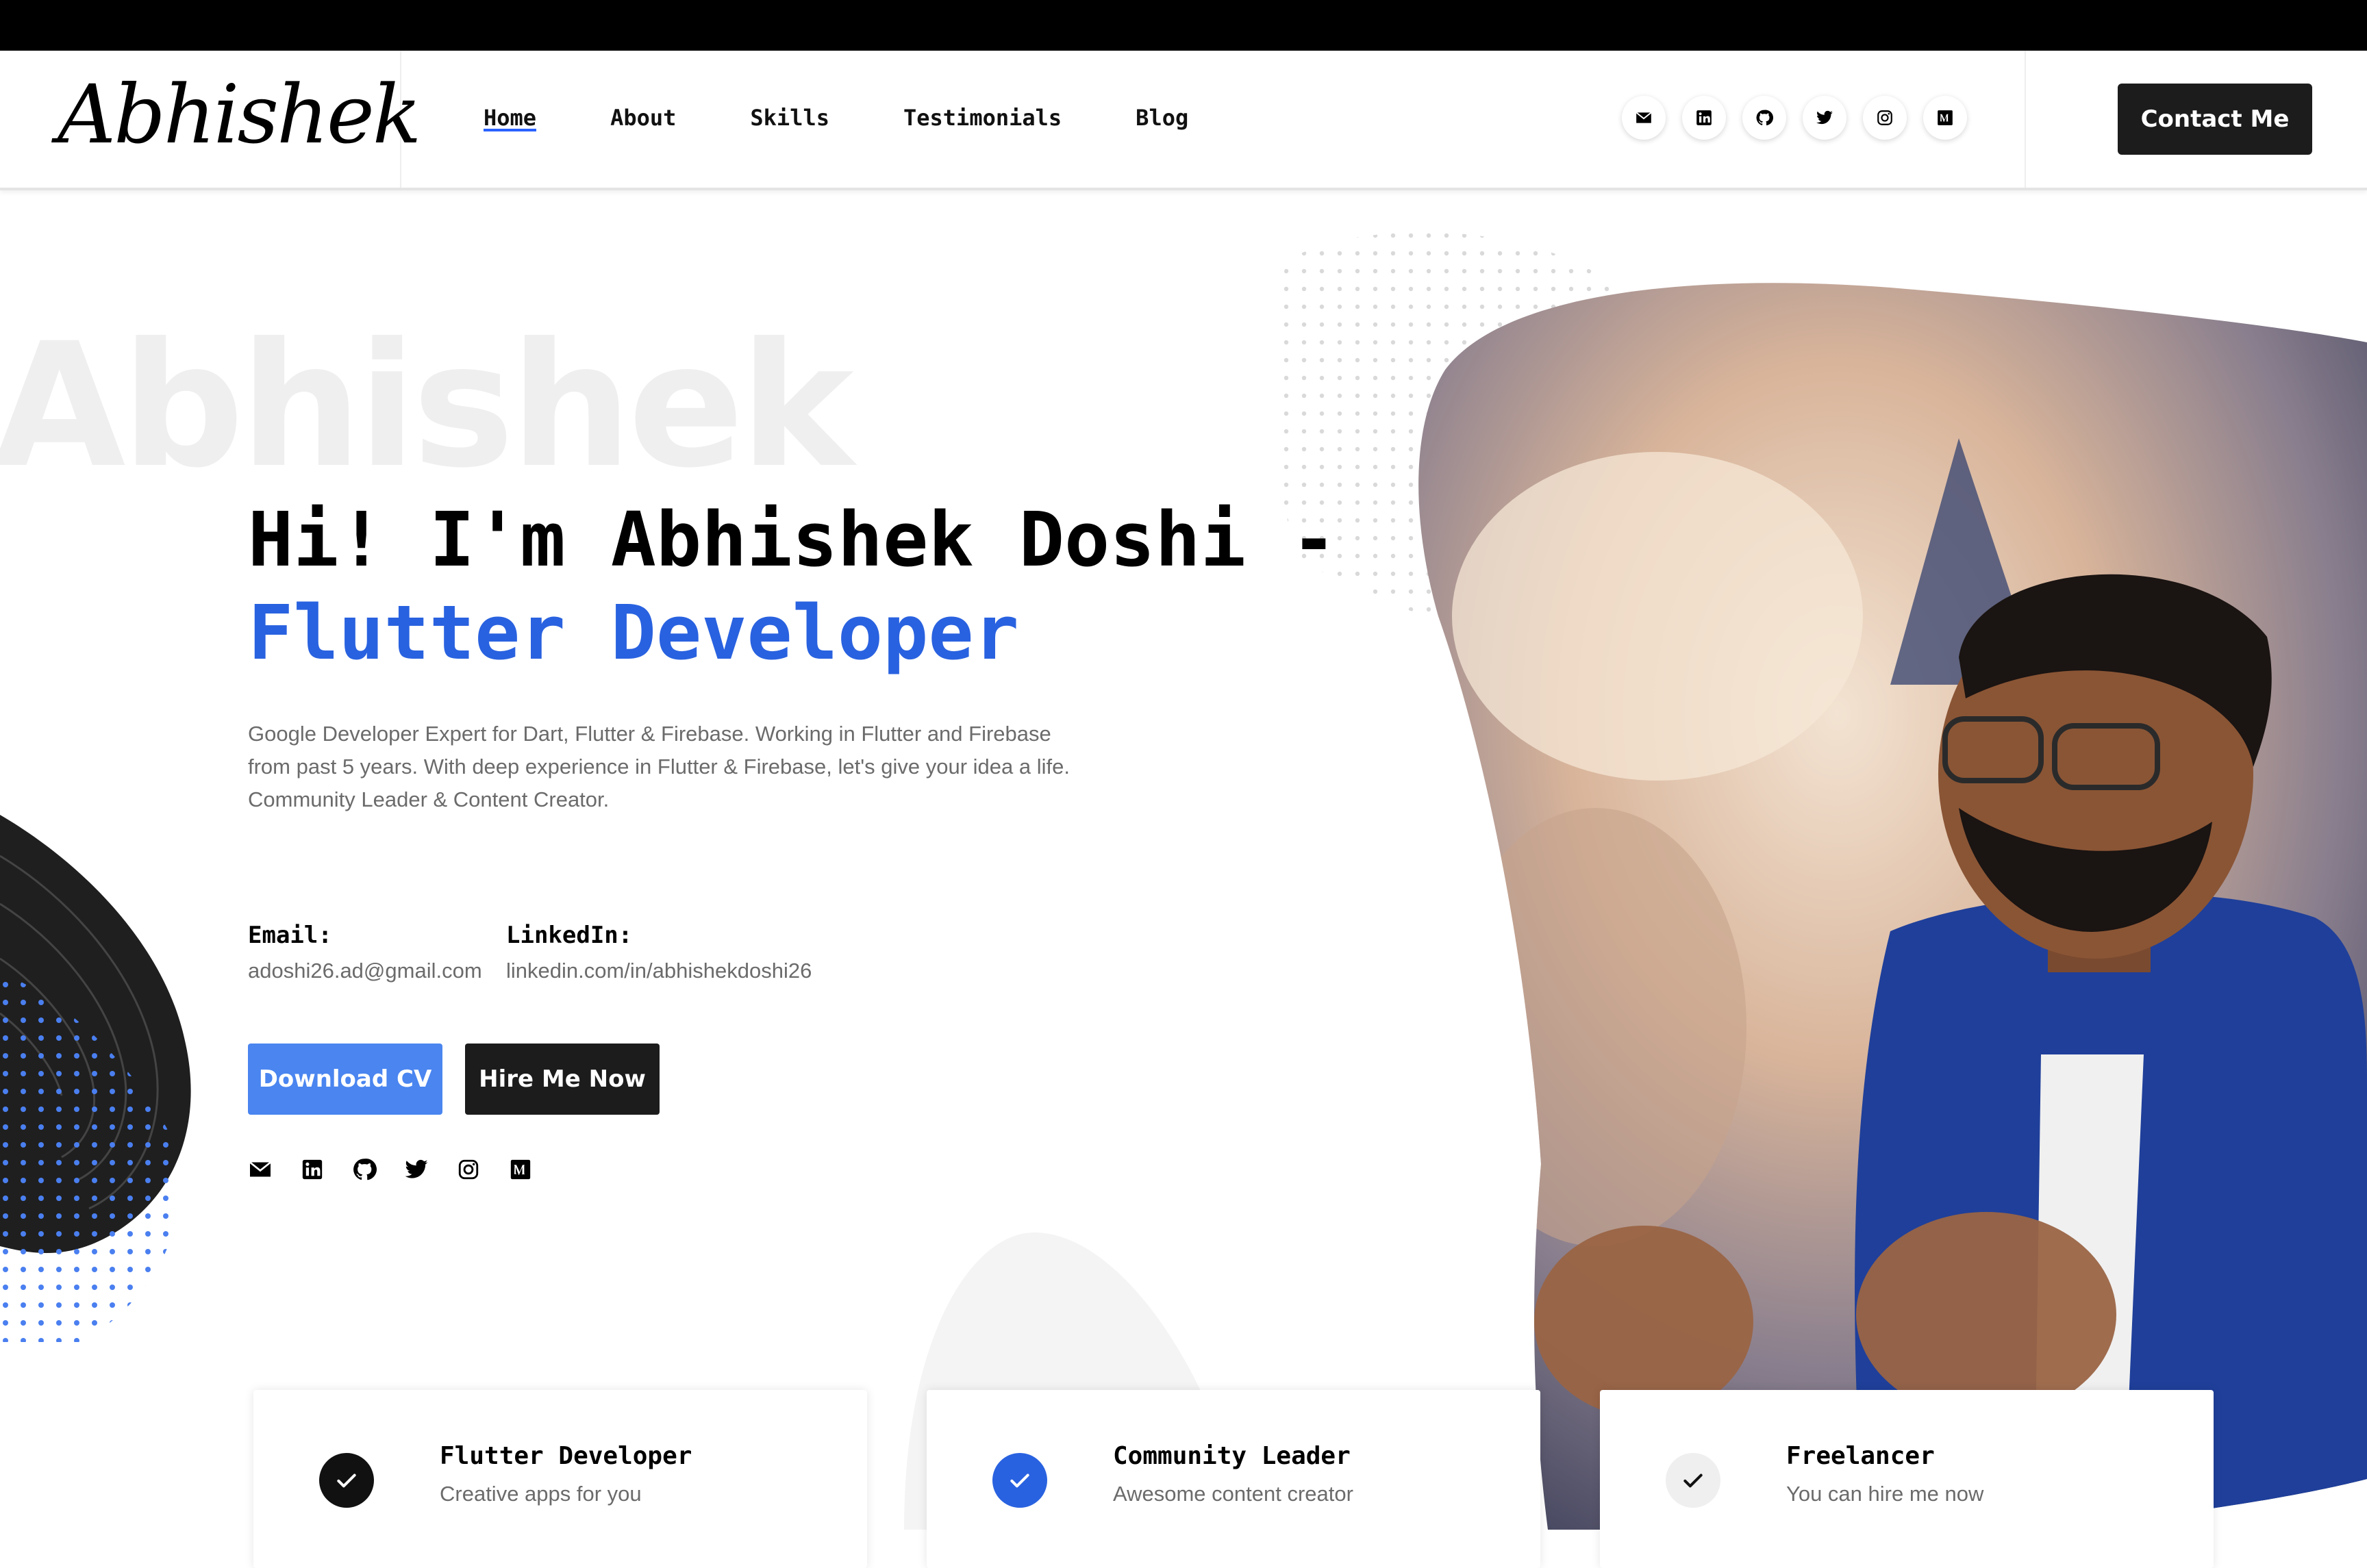 The width and height of the screenshot is (2367, 1568). What do you see at coordinates (427, 406) in the screenshot?
I see `watermark-text: Abhishek` at bounding box center [427, 406].